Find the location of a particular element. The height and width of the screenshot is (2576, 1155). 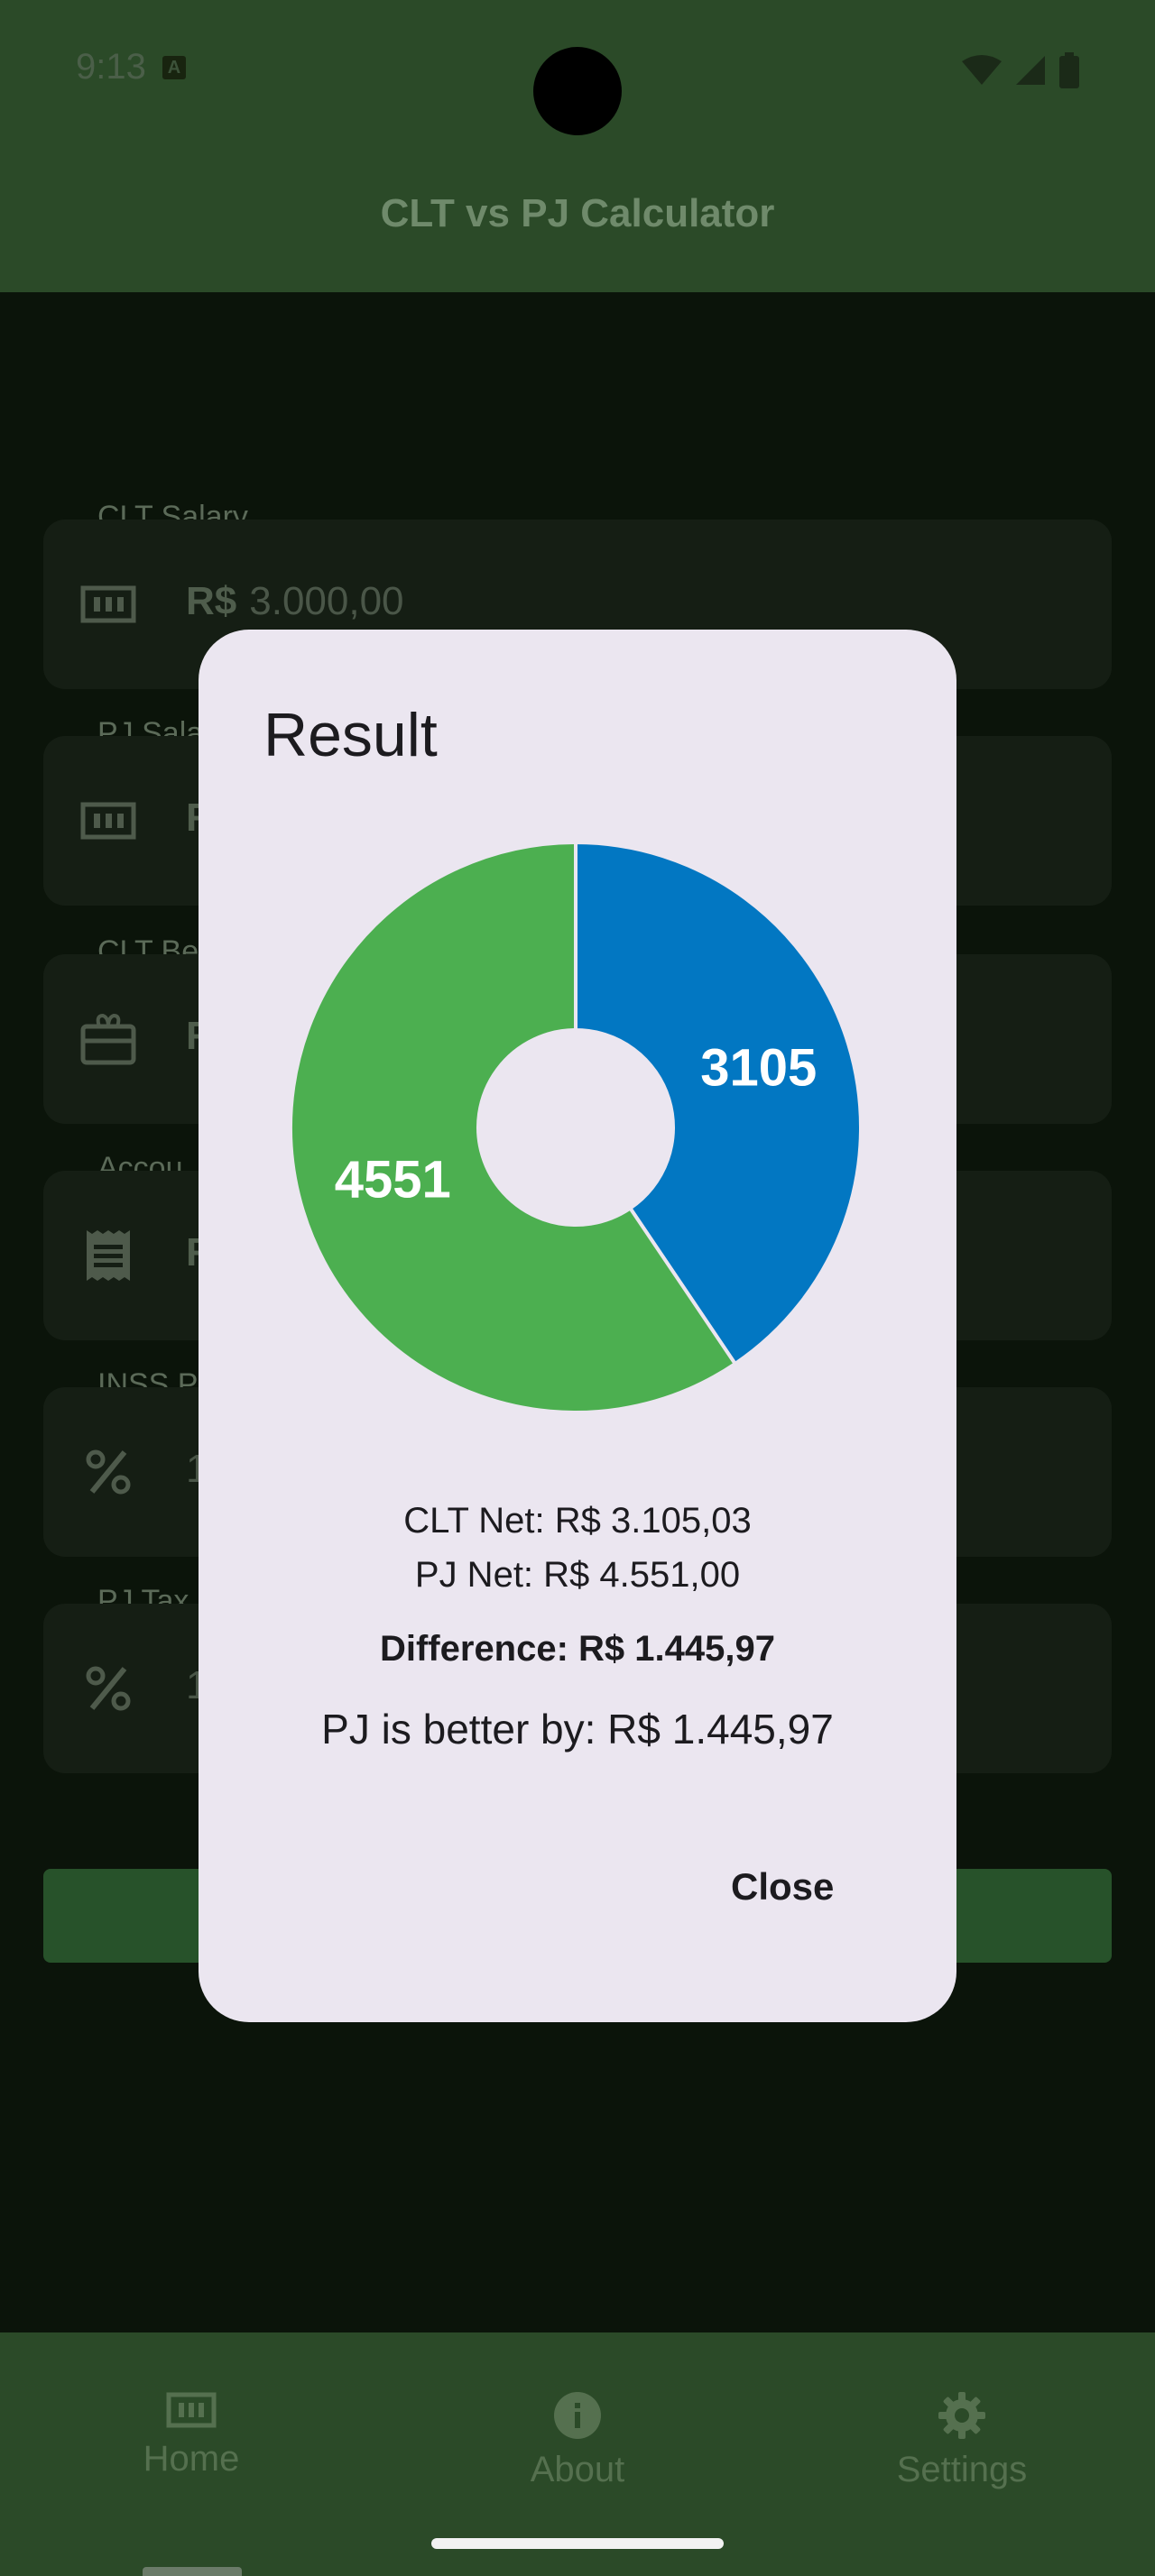

donut-label-clt-net: 3105 is located at coordinates (758, 1067).